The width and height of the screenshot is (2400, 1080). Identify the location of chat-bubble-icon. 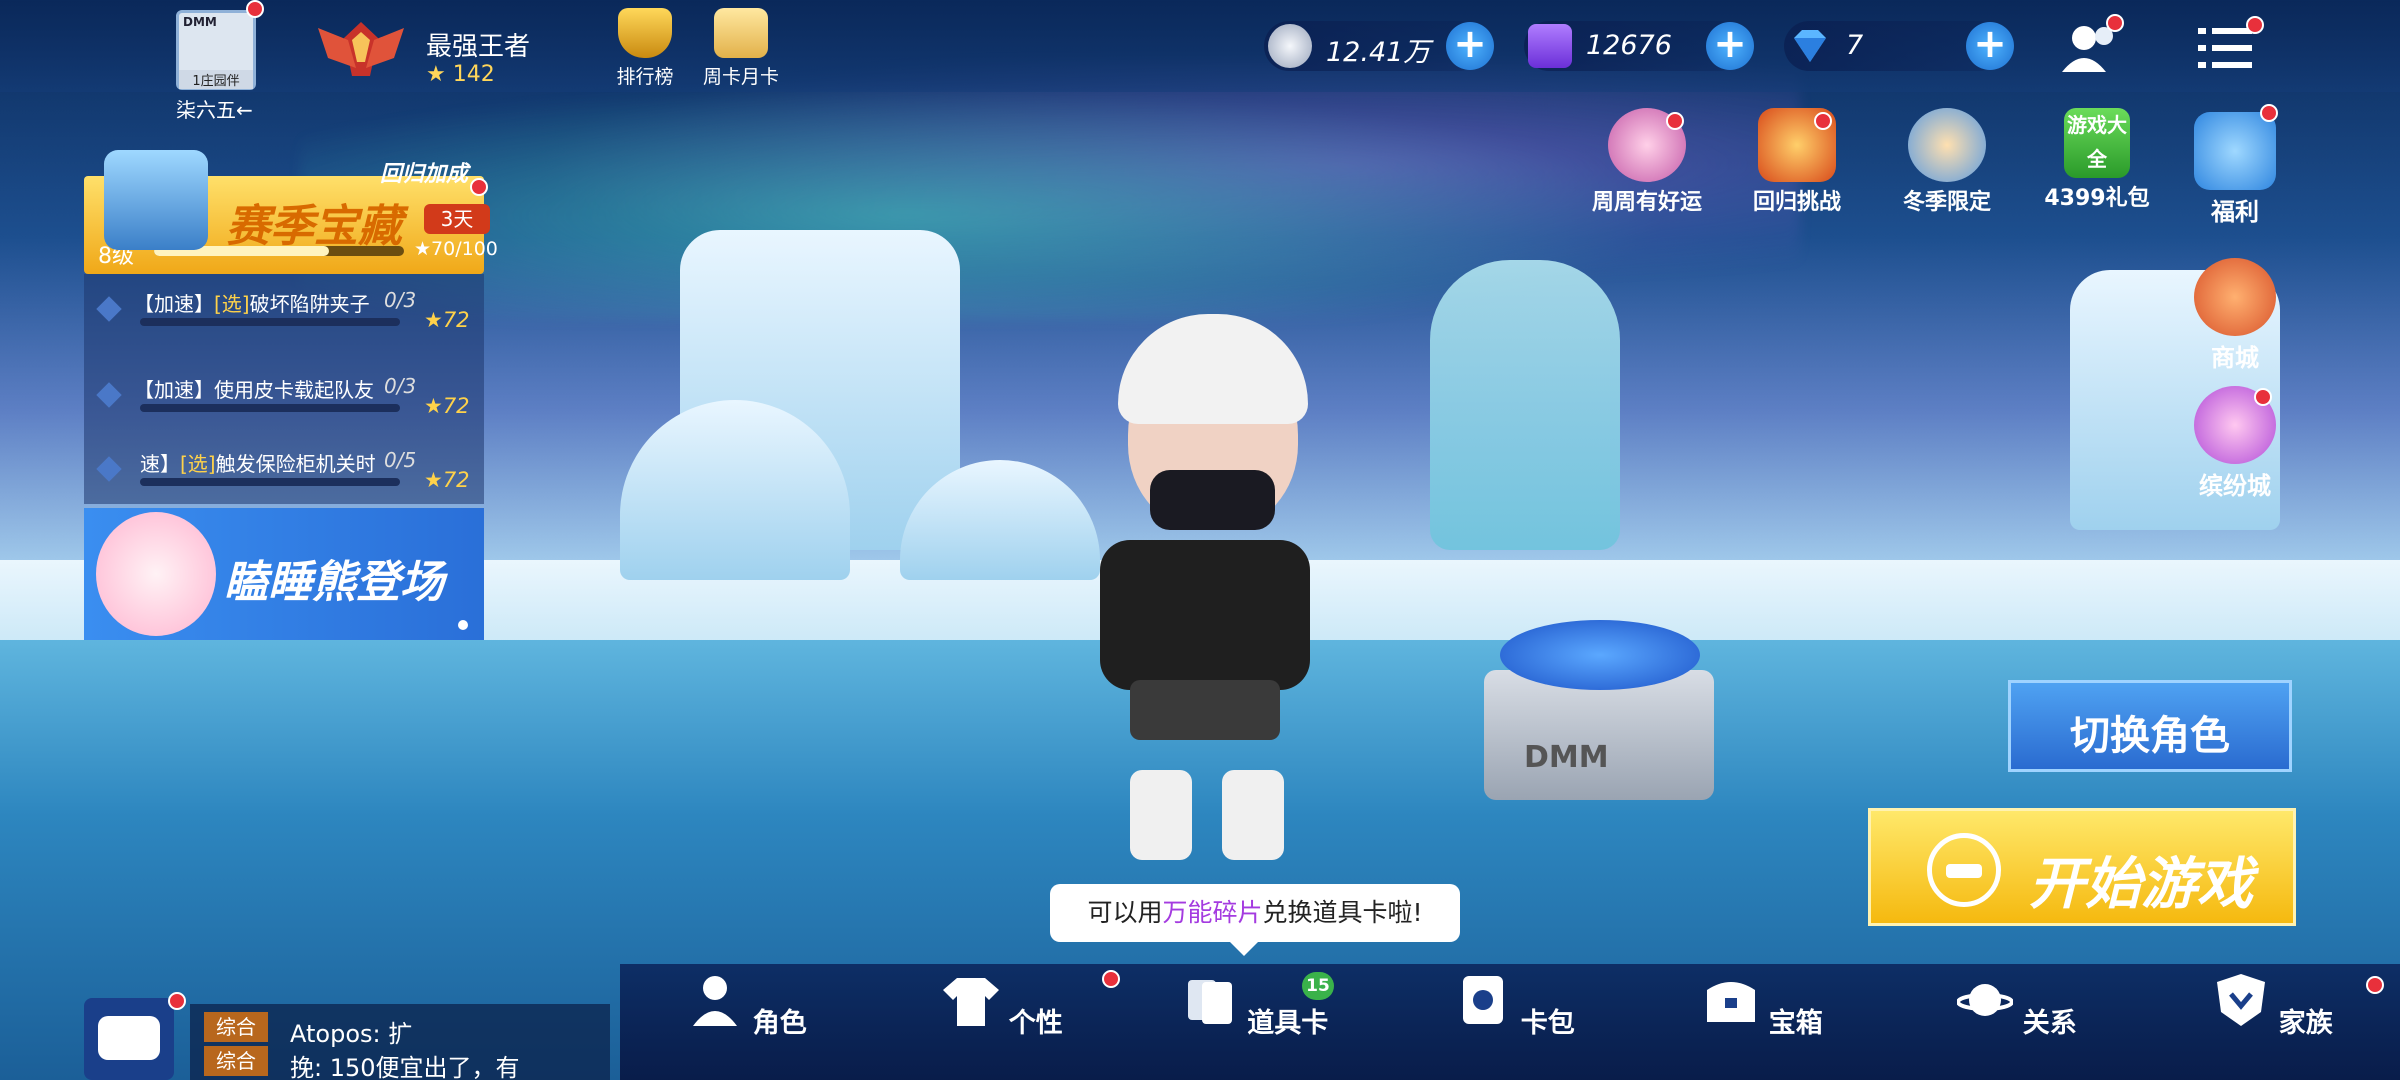
(129, 1038).